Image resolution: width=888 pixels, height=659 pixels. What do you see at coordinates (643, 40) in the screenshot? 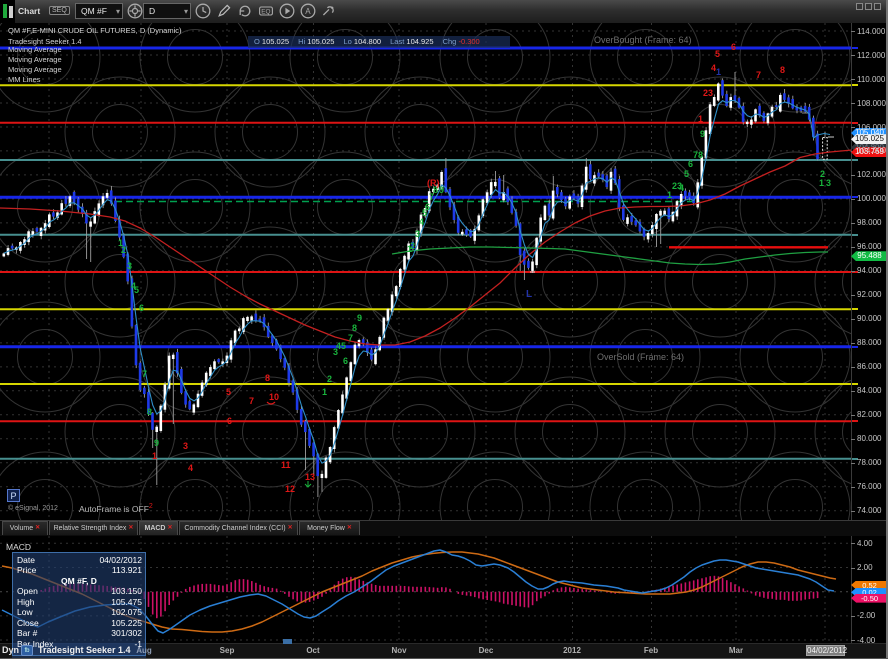
I see `svg-text: OverBought (Frame: 64)` at bounding box center [643, 40].